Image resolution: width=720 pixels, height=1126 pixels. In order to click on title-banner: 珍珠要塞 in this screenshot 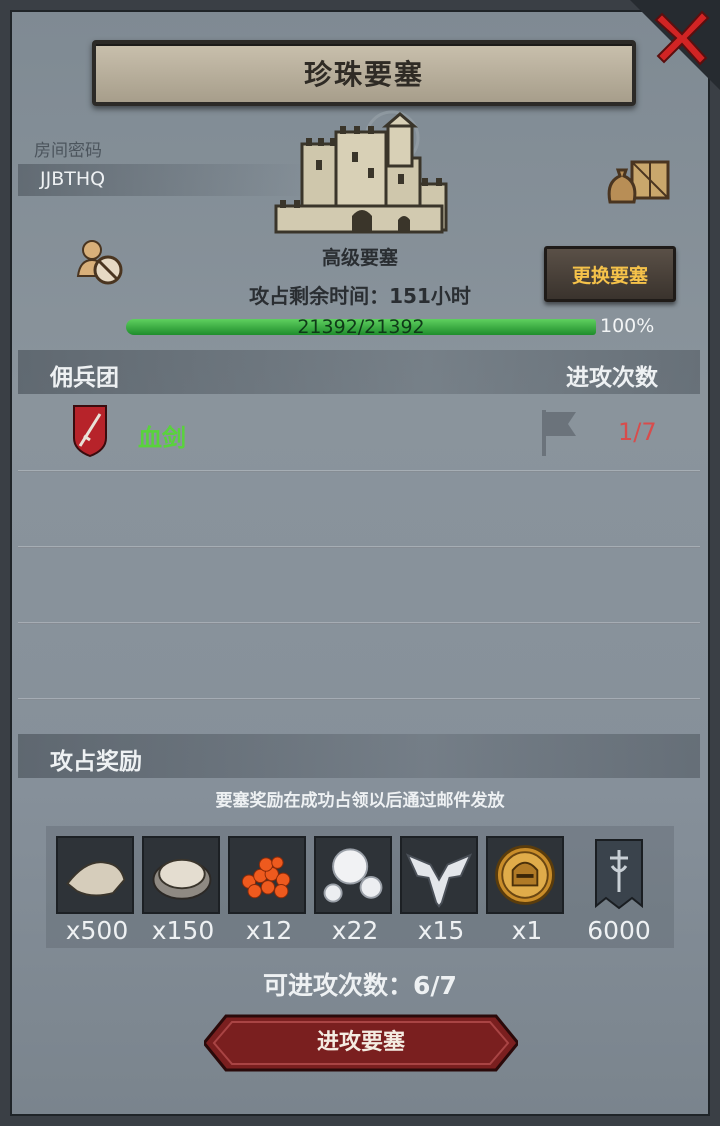, I will do `click(364, 73)`.